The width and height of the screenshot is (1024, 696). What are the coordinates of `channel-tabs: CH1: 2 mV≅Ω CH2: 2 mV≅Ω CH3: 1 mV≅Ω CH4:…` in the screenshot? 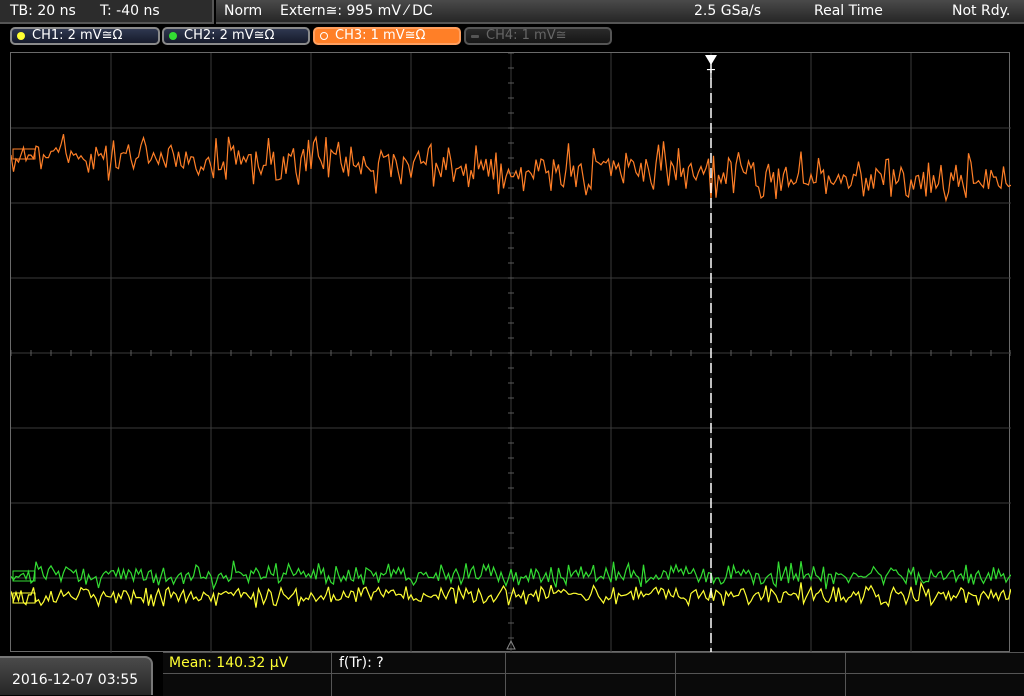 It's located at (512, 37).